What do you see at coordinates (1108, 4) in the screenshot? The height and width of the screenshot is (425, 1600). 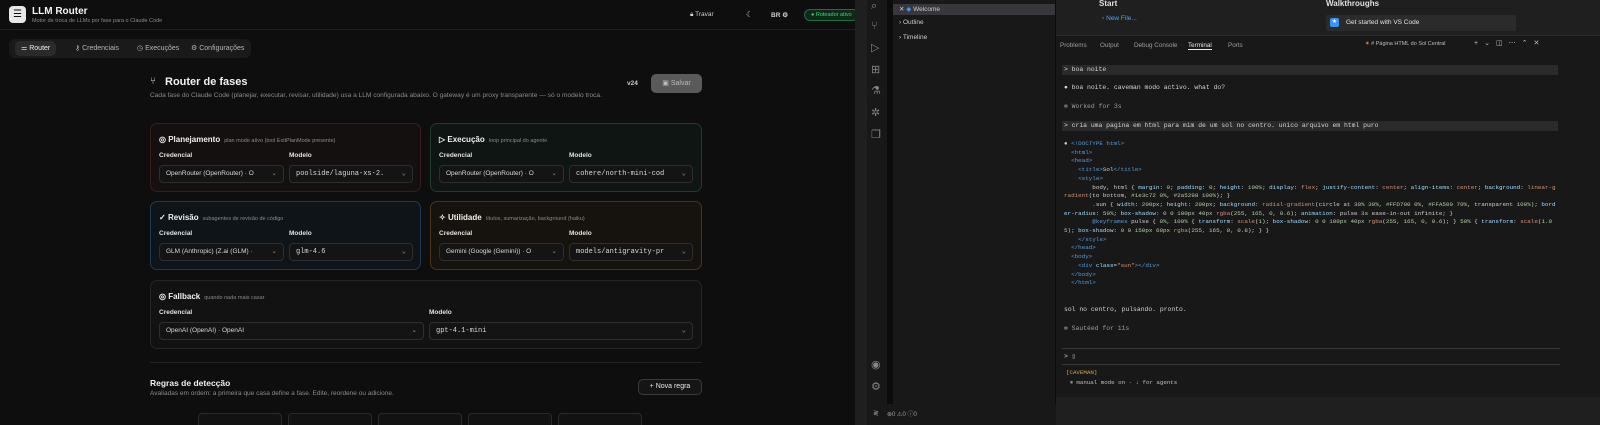 I see `start-heading: Start` at bounding box center [1108, 4].